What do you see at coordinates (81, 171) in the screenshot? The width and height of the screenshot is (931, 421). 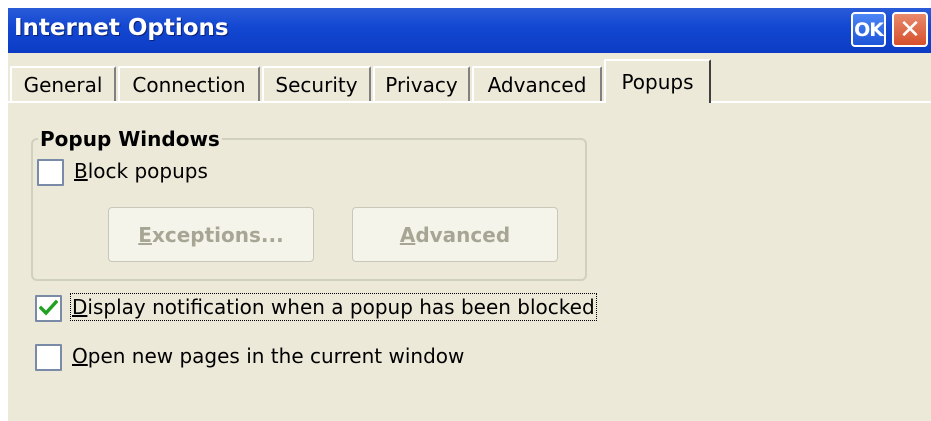 I see `block-popups-mnemonic: B` at bounding box center [81, 171].